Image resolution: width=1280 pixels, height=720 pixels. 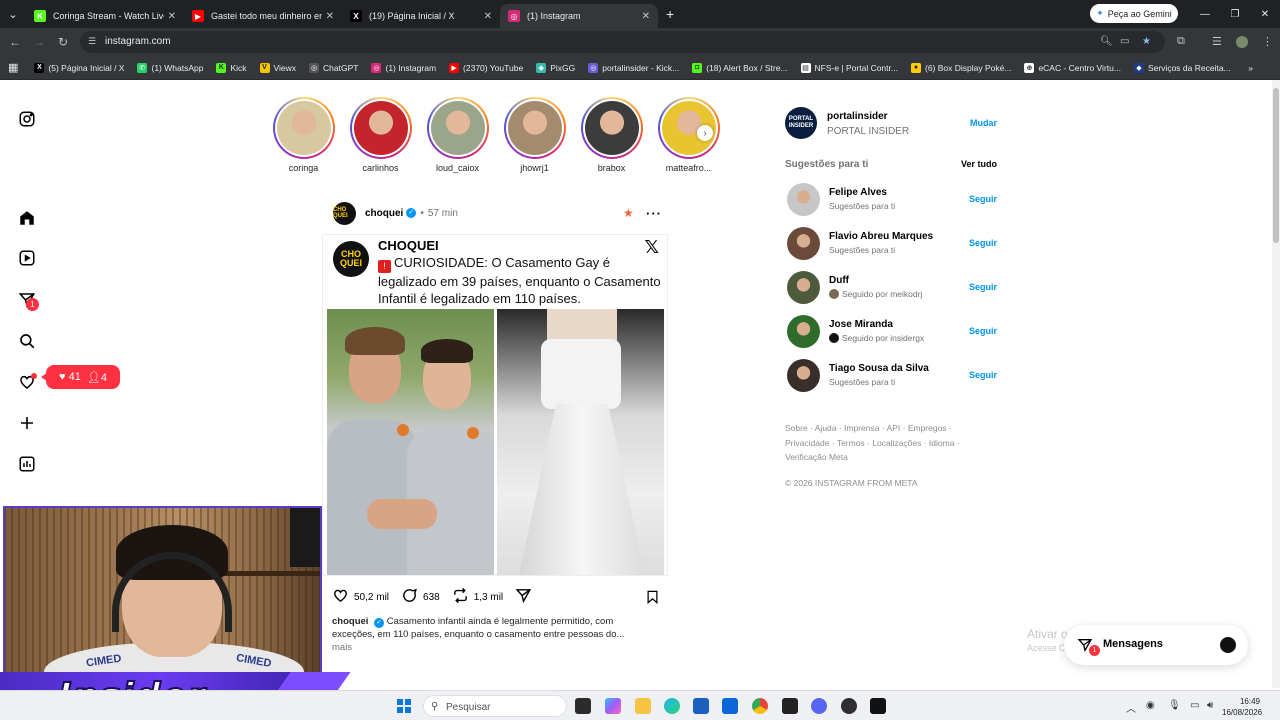 I want to click on repost-button: 1,3 mil, so click(x=477, y=597).